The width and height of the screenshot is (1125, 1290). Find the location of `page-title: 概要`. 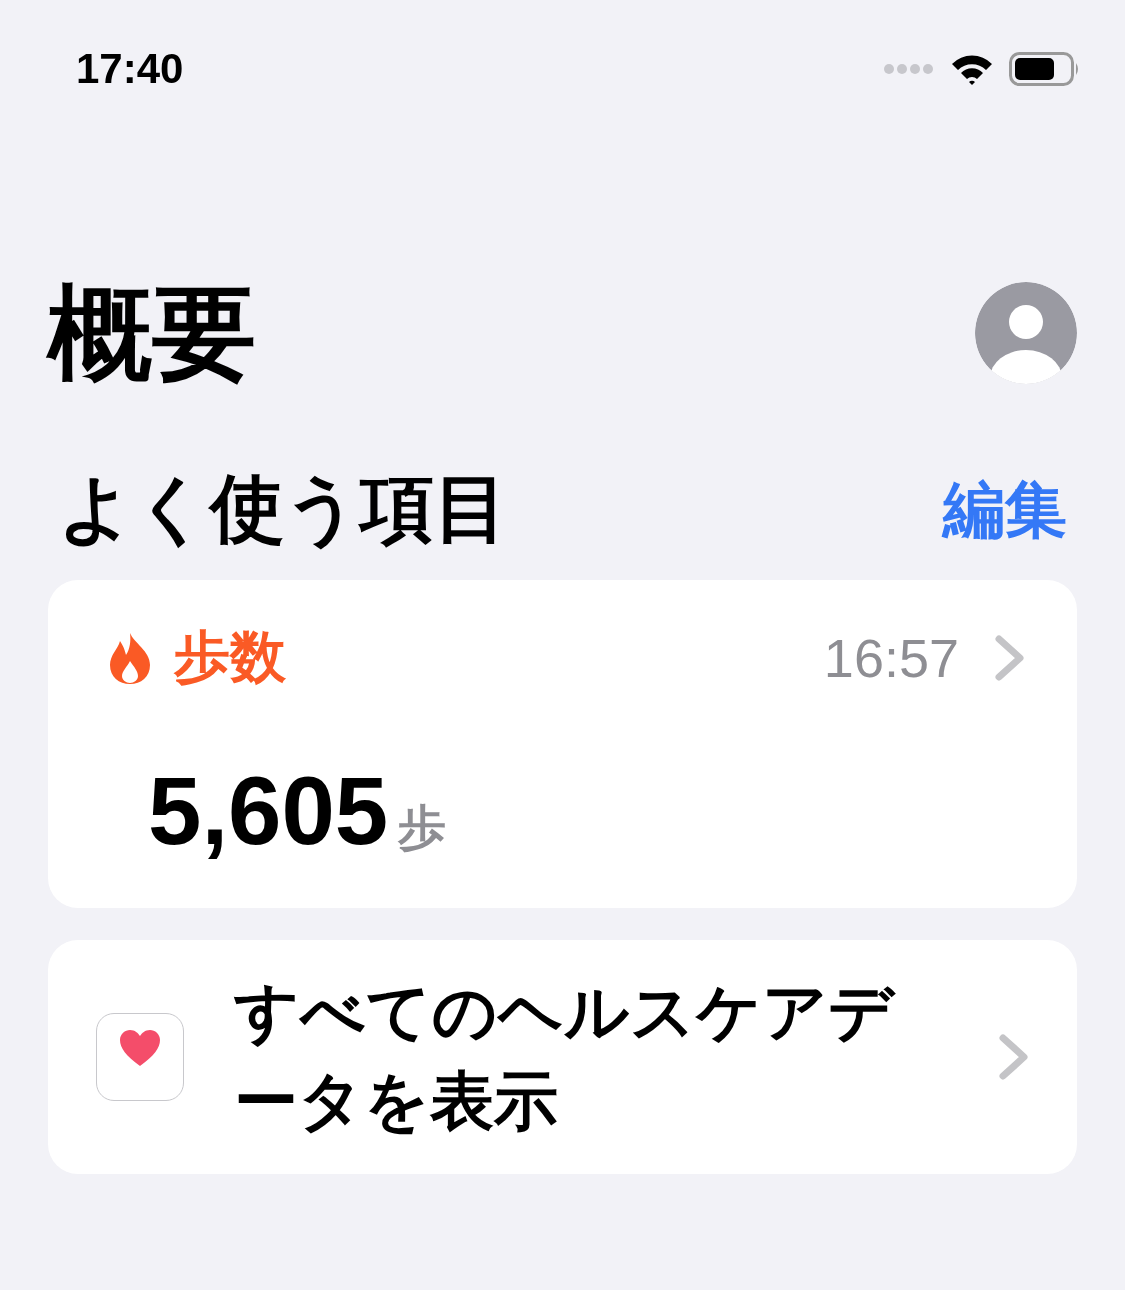

page-title: 概要 is located at coordinates (152, 333).